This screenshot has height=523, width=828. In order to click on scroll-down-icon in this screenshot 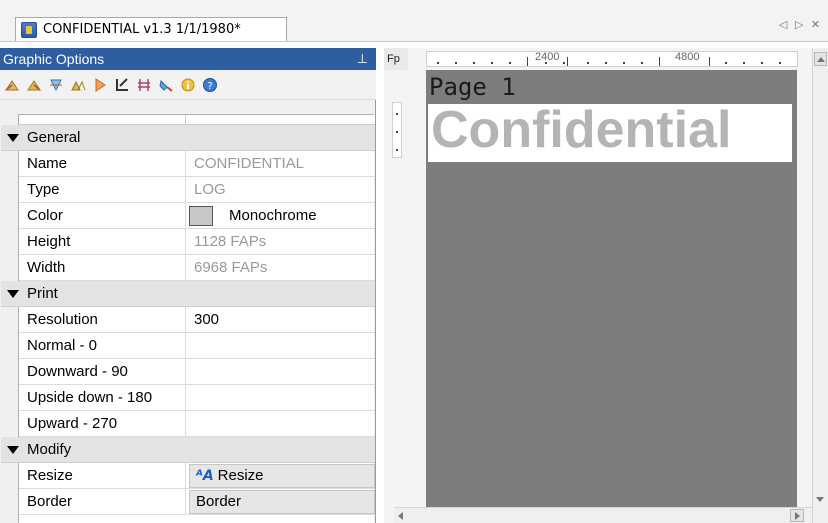, I will do `click(820, 500)`.